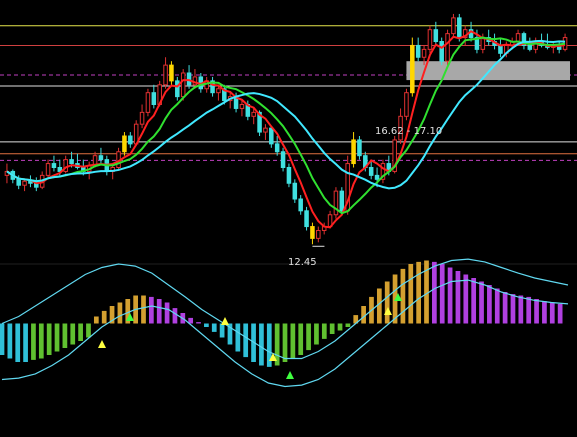 The image size is (577, 437). What do you see at coordinates (409, 131) in the screenshot?
I see `price-band-label: 16.62 - 17.10` at bounding box center [409, 131].